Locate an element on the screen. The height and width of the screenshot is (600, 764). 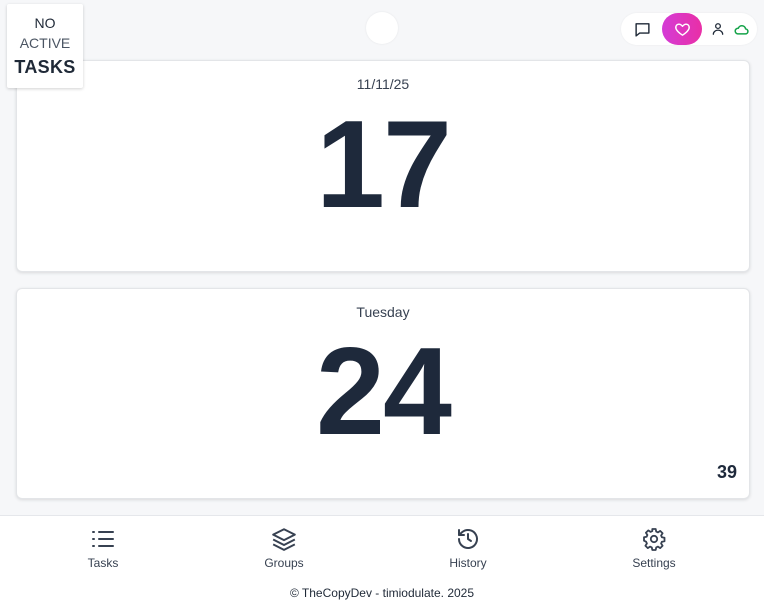
day-of-month: 17 is located at coordinates (384, 165).